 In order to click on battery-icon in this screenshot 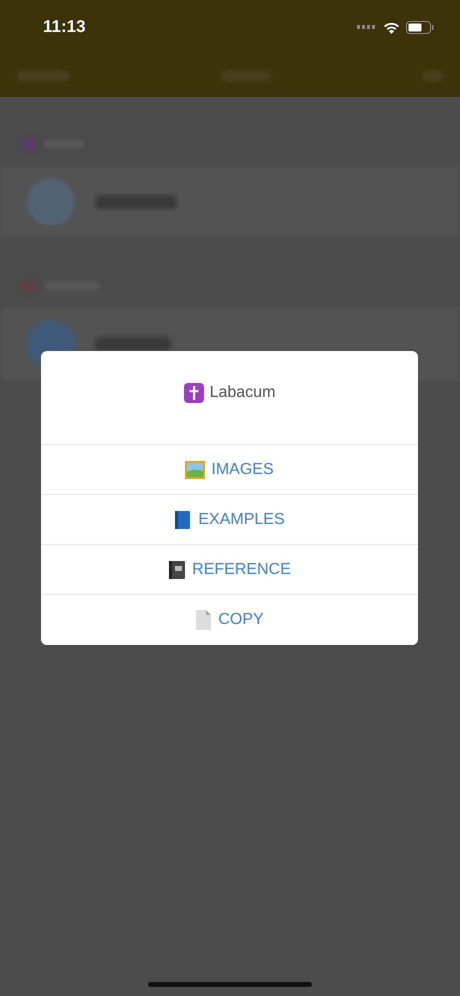, I will do `click(420, 27)`.